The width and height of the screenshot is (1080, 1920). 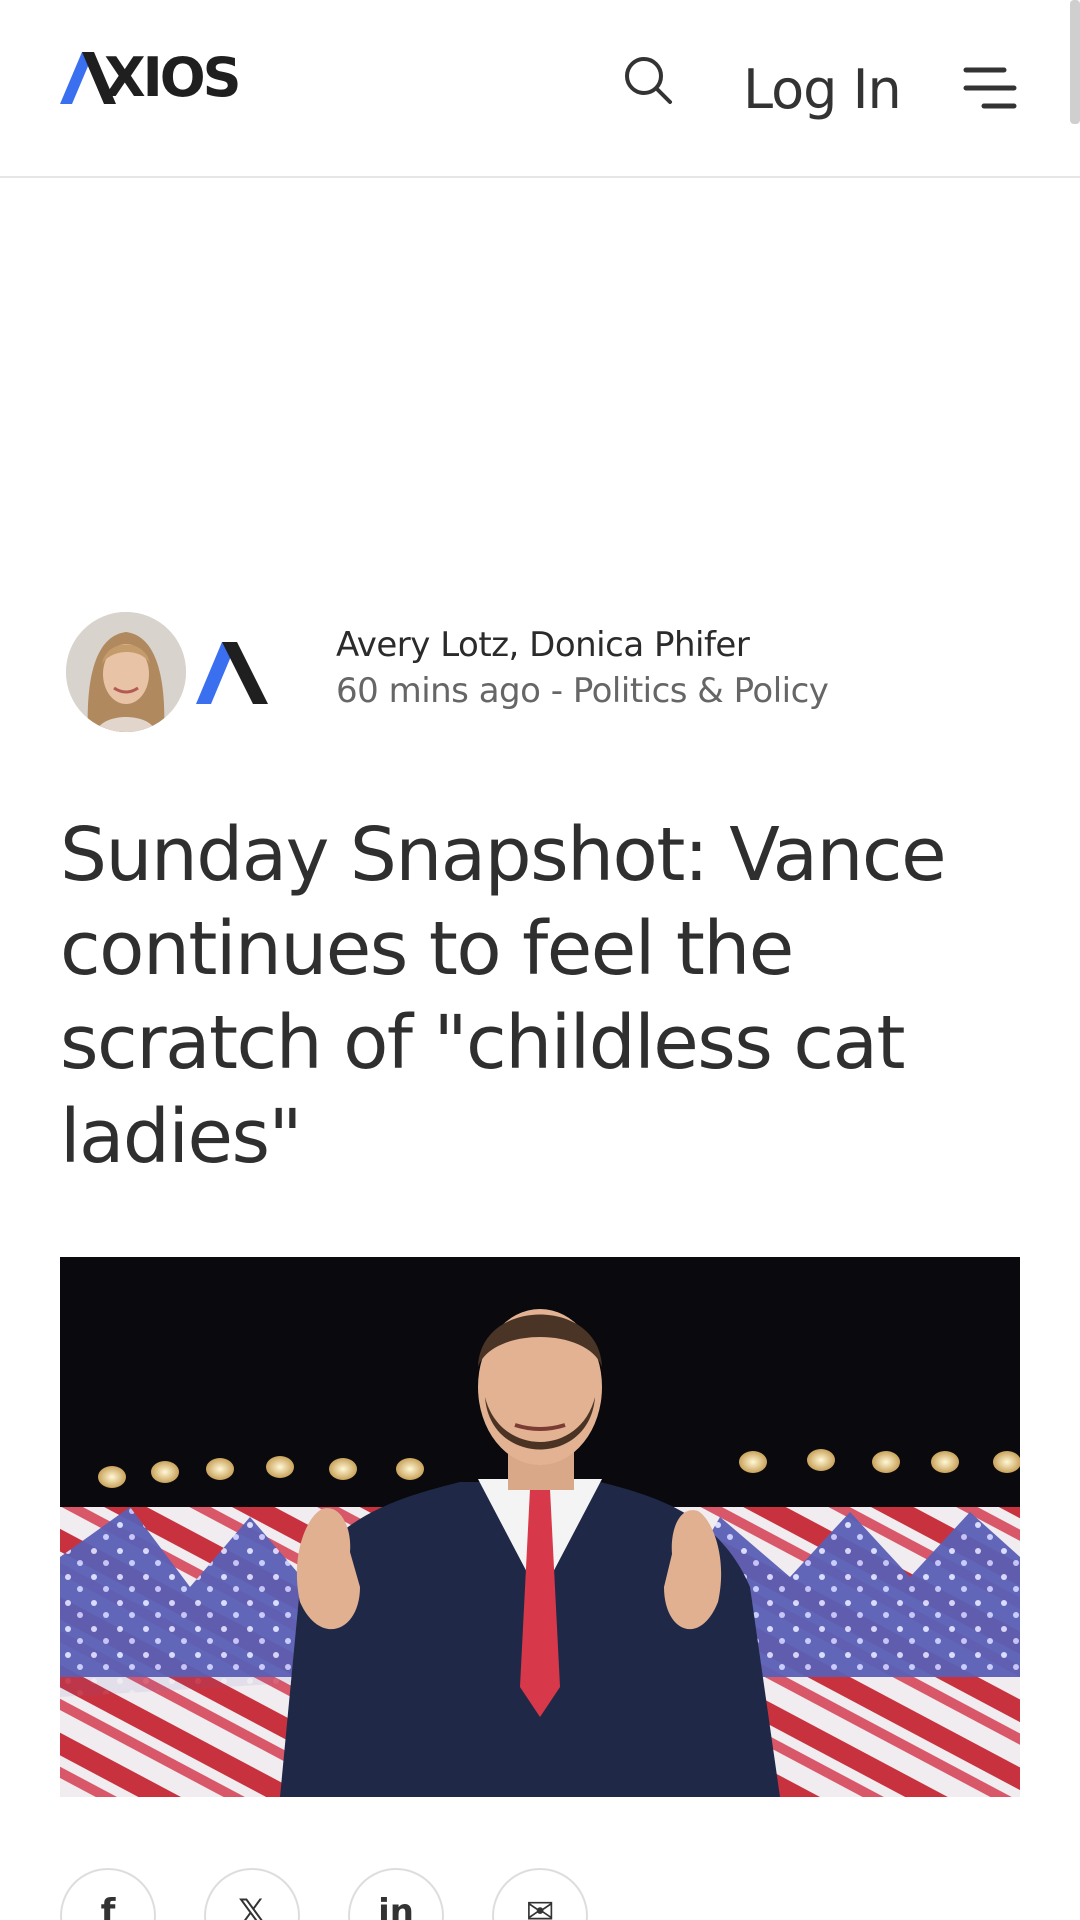 I want to click on menu-button, so click(x=990, y=90).